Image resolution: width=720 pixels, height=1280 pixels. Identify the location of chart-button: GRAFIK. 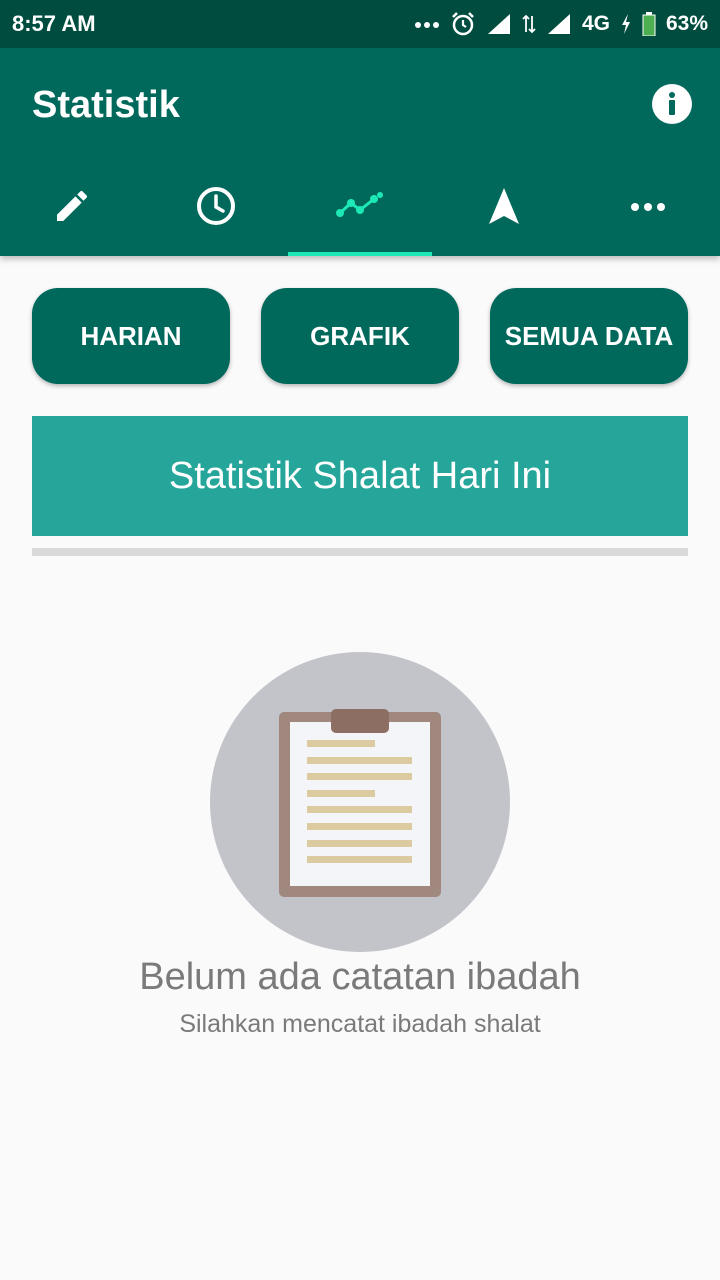
(360, 336).